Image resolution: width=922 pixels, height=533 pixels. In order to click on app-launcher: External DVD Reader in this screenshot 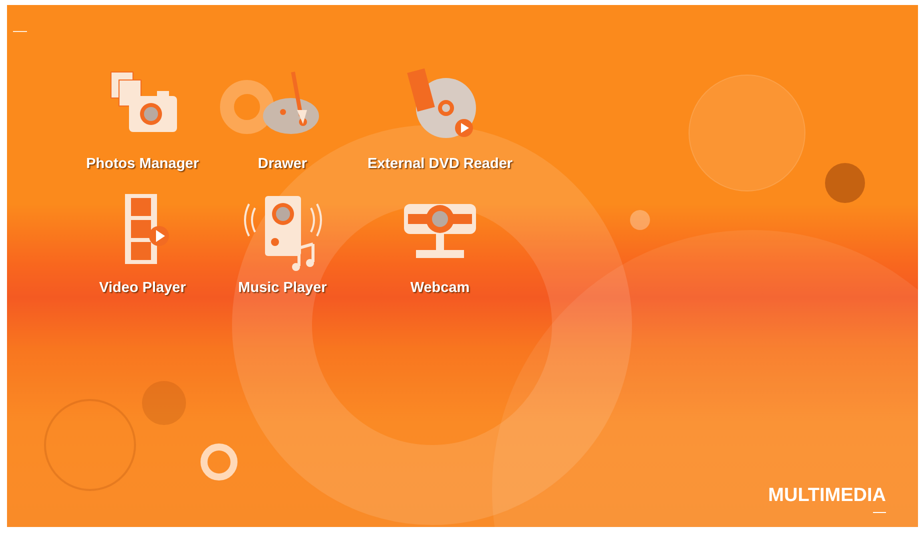, I will do `click(440, 119)`.